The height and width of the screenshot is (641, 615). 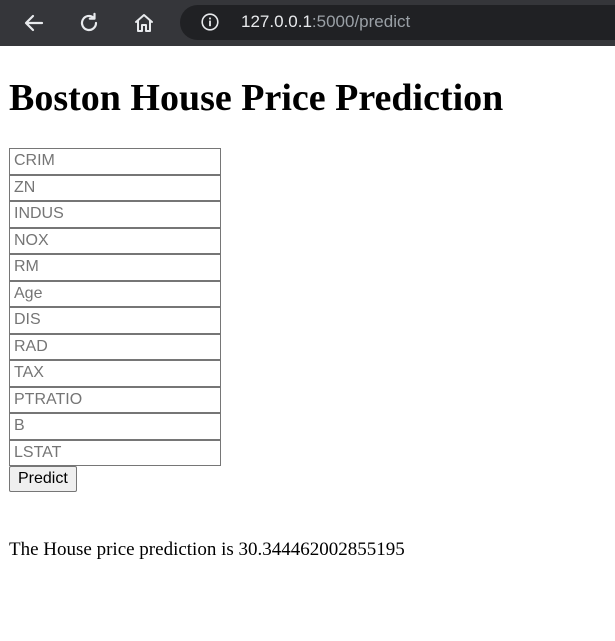 I want to click on home-icon, so click(x=144, y=23).